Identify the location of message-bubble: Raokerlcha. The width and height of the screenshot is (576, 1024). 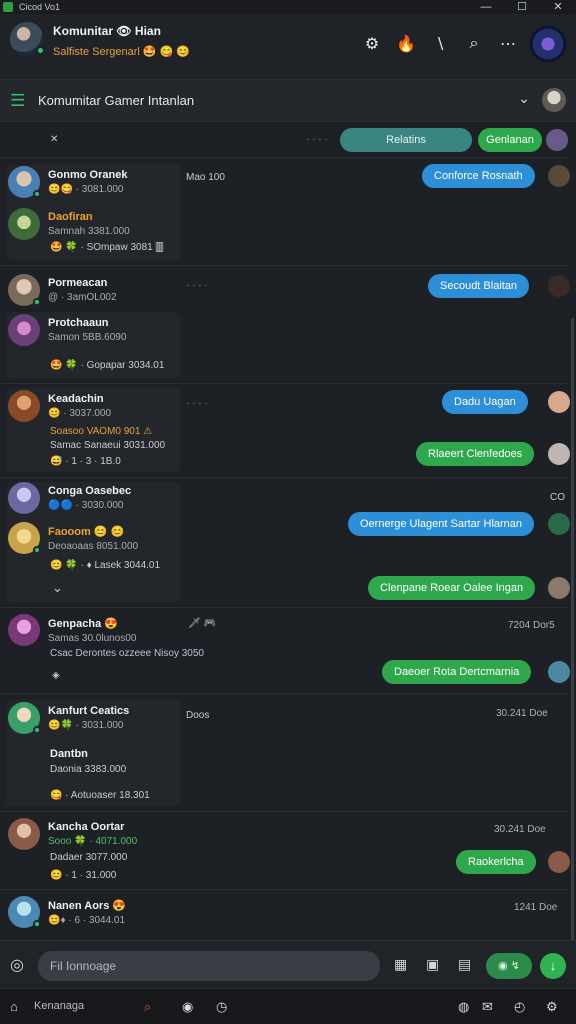
(496, 862).